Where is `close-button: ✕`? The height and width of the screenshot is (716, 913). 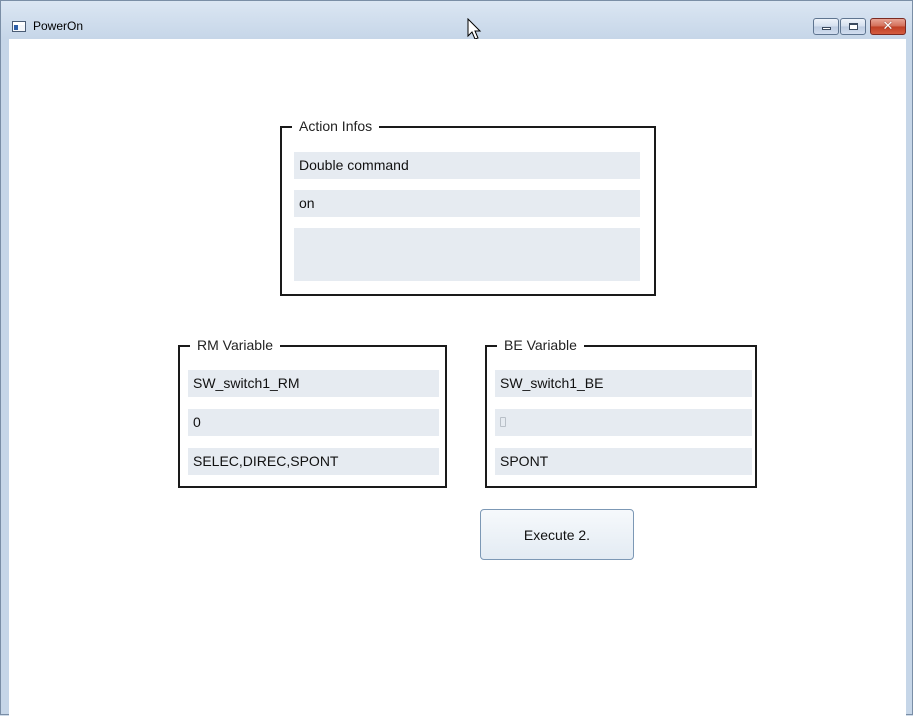
close-button: ✕ is located at coordinates (888, 26).